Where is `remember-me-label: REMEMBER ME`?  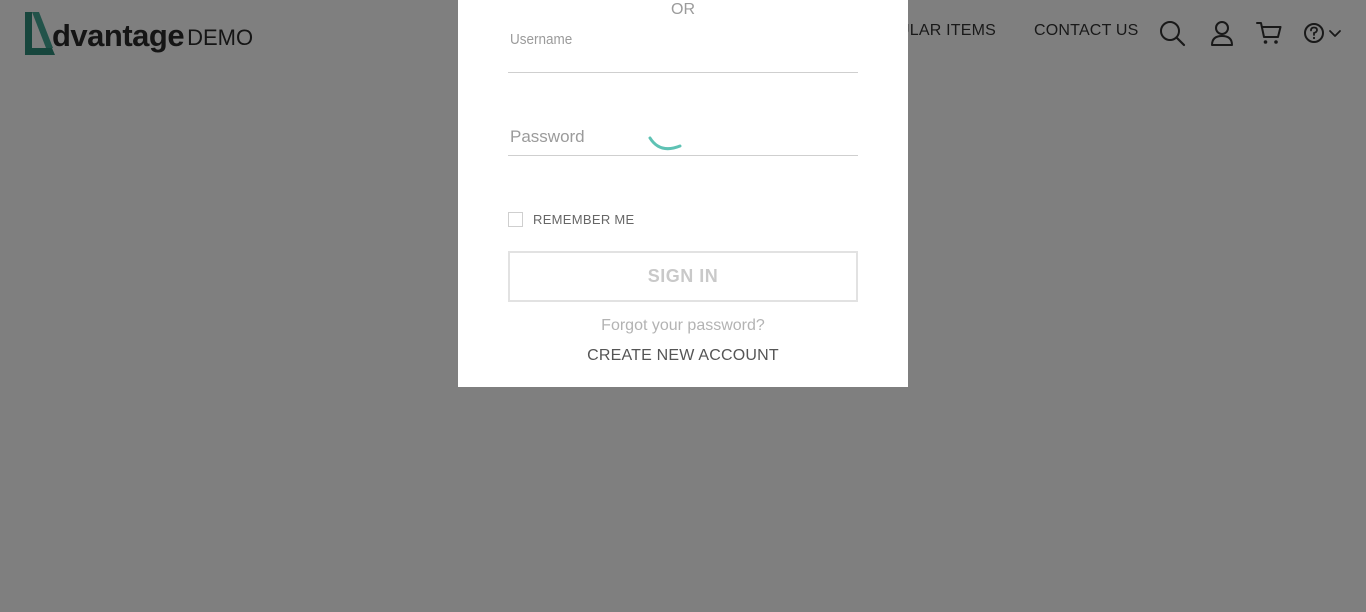 remember-me-label: REMEMBER ME is located at coordinates (584, 219).